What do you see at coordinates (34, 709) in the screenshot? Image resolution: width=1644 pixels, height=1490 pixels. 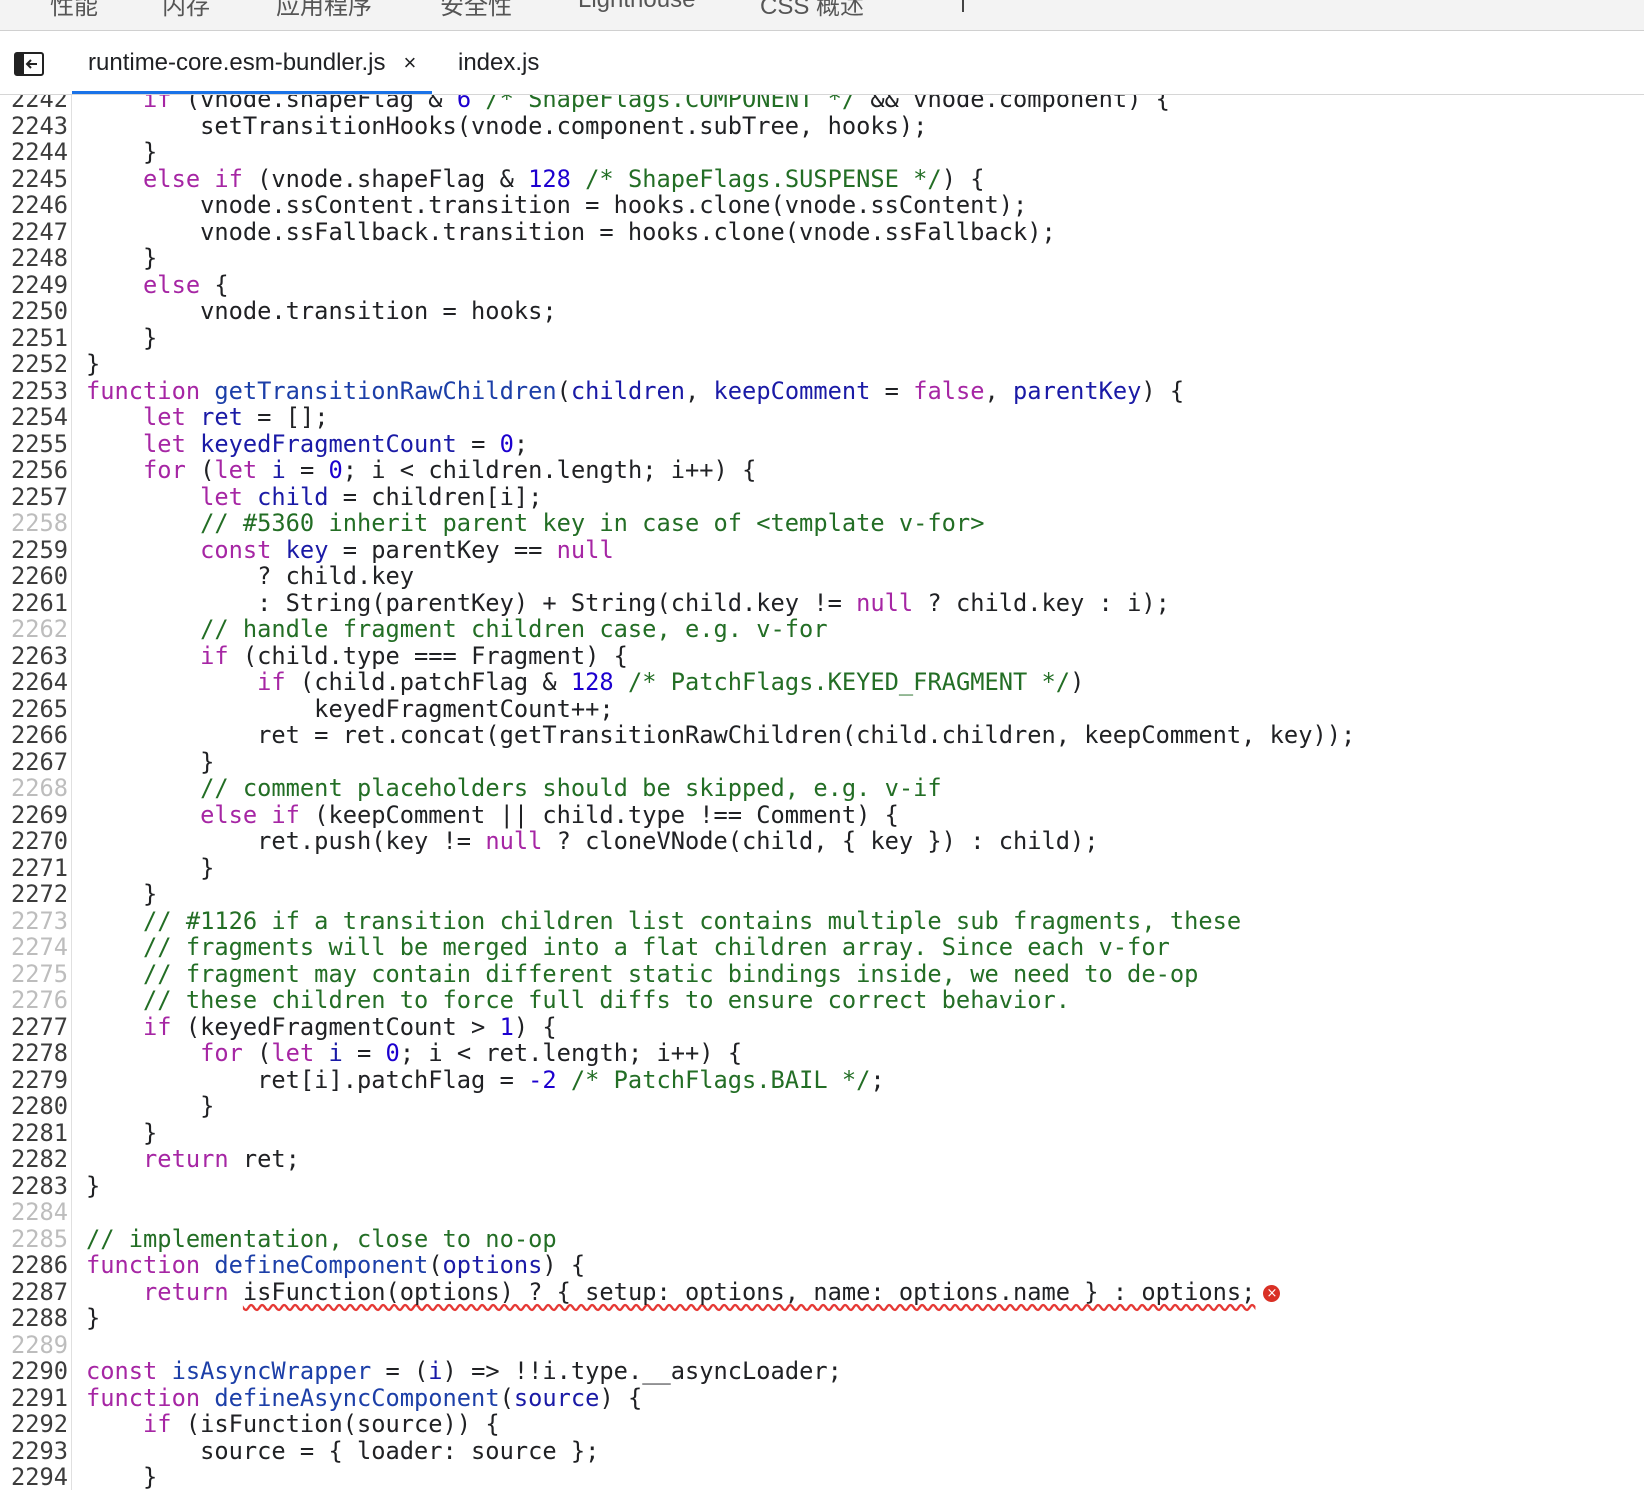 I see `line-number: 2265` at bounding box center [34, 709].